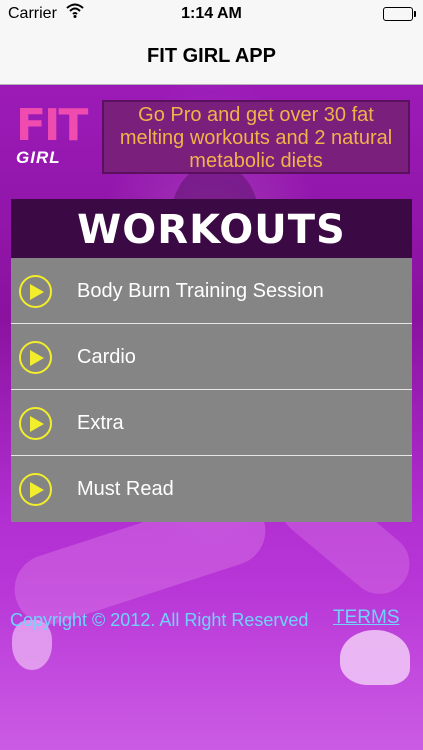 This screenshot has height=750, width=423. What do you see at coordinates (159, 620) in the screenshot?
I see `copyright-text: Copyright © 2012. All Right Reserved` at bounding box center [159, 620].